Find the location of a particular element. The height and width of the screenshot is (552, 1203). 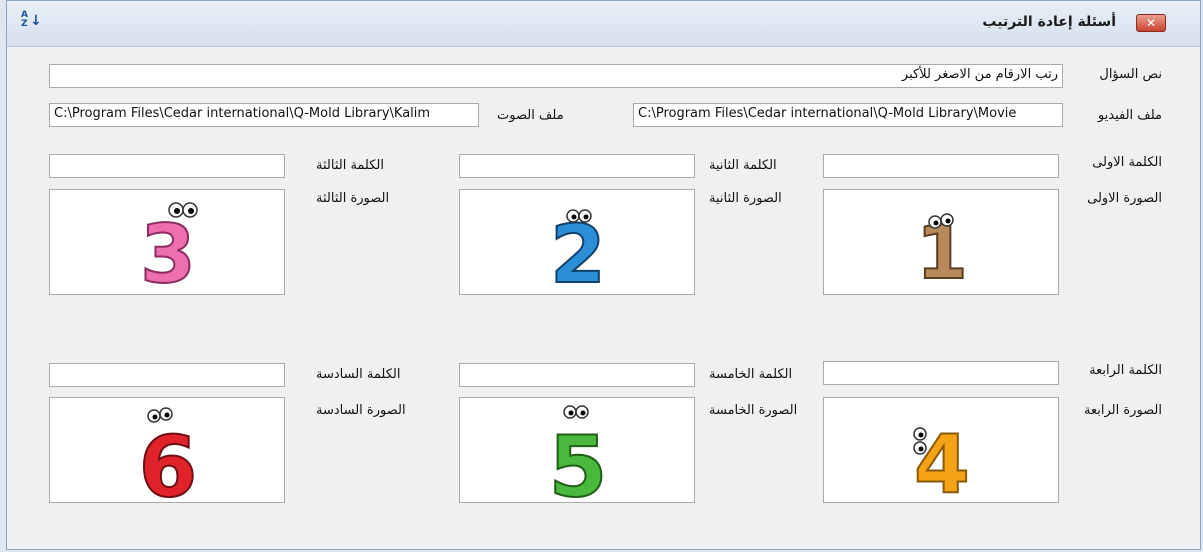

number-5-cartoon-icon: 5 is located at coordinates (578, 454).